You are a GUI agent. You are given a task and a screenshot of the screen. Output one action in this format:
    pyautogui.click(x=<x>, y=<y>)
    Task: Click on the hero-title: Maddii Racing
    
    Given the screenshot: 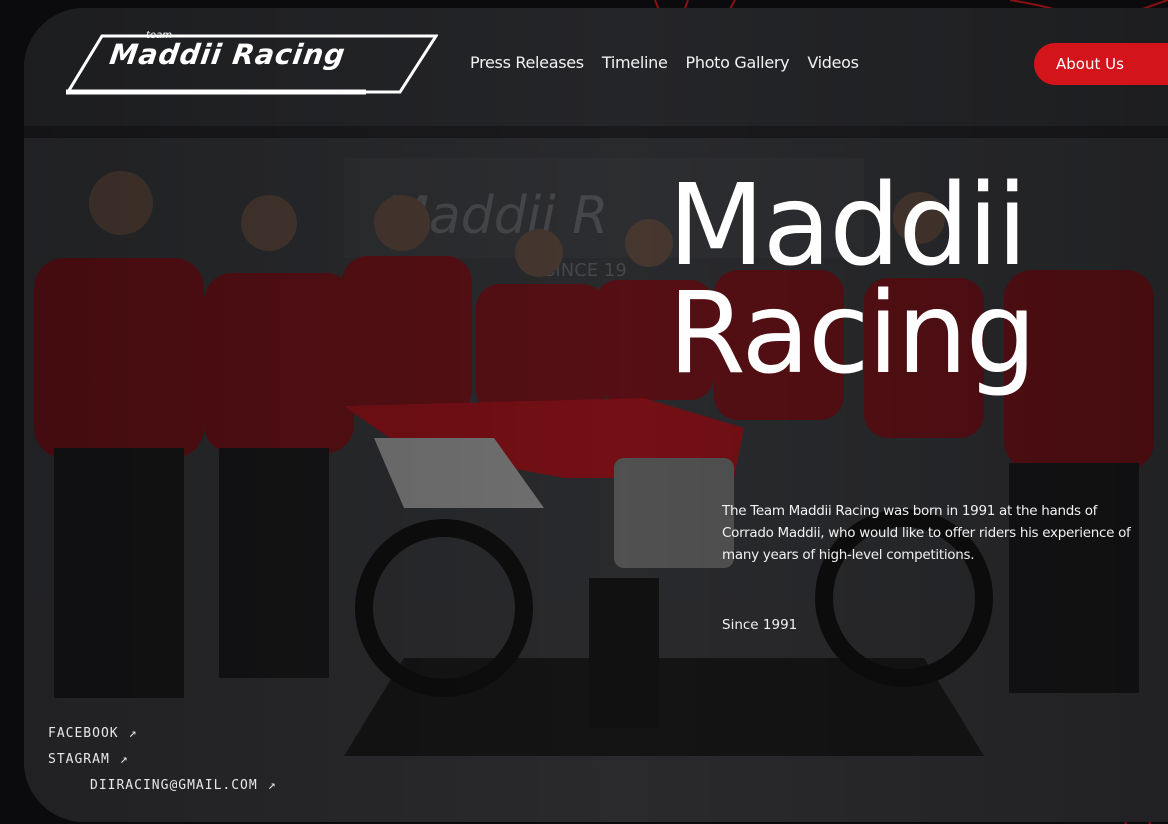 What is the action you would take?
    pyautogui.click(x=918, y=280)
    